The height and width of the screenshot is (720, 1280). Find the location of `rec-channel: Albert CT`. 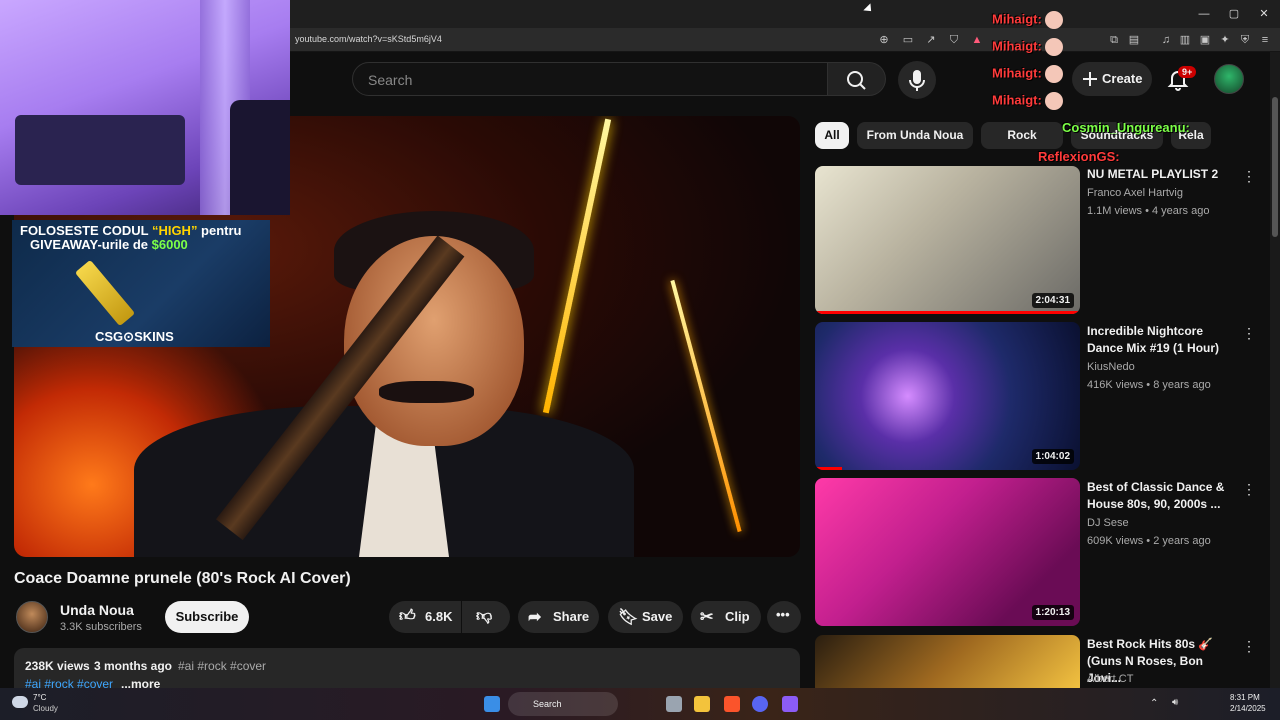

rec-channel: Albert CT is located at coordinates (1110, 679).